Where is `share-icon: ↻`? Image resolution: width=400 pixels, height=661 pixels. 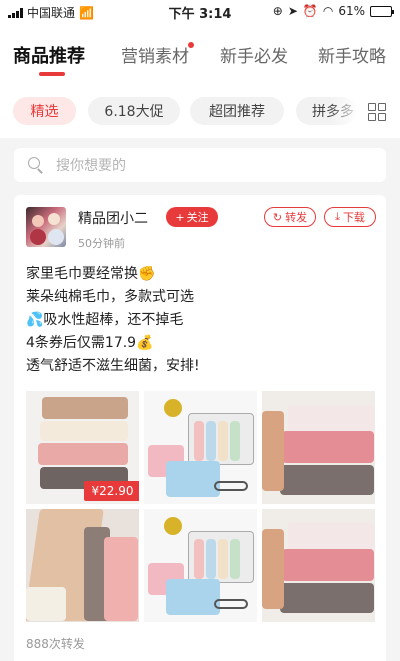
share-icon: ↻ is located at coordinates (277, 217).